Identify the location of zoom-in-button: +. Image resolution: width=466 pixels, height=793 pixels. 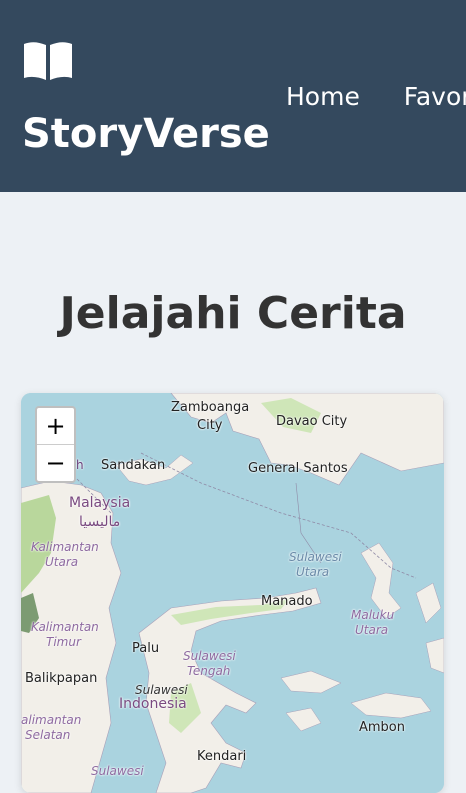
(55, 426).